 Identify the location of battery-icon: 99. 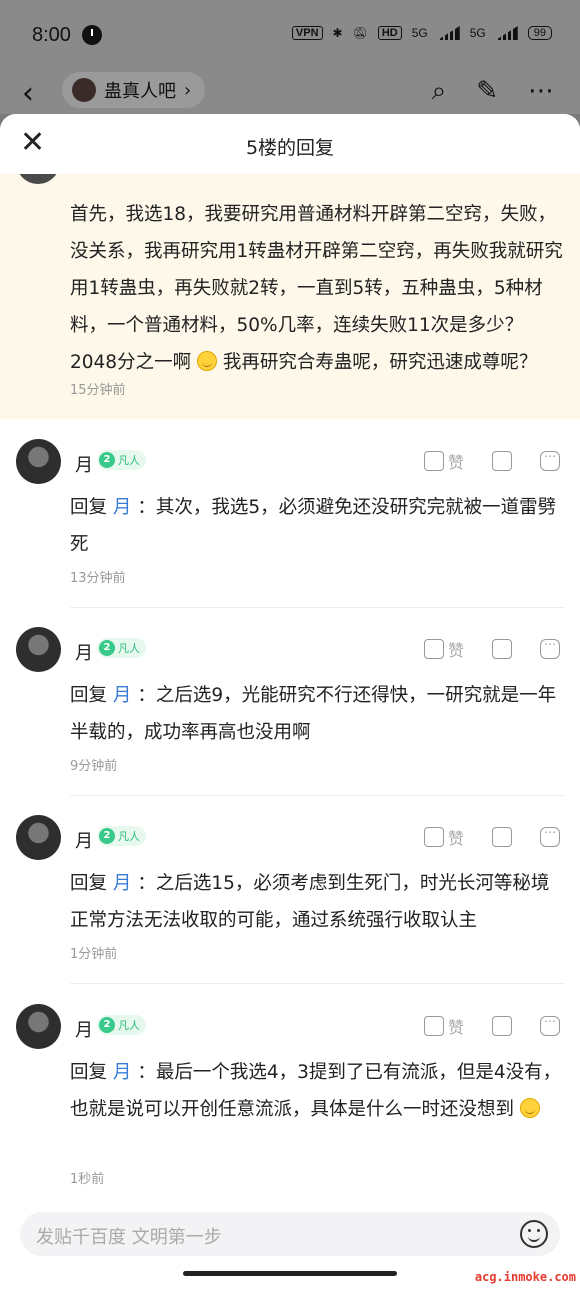
(539, 33).